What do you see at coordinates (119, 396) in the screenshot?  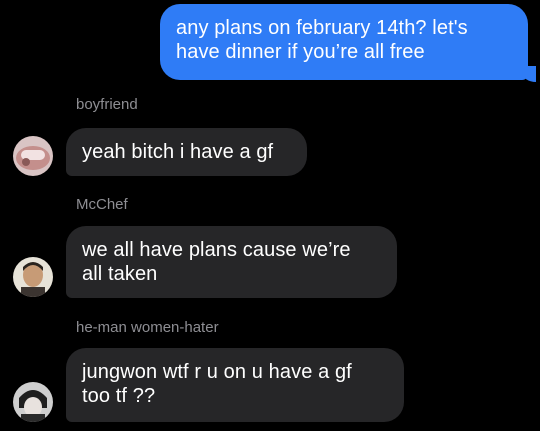 I see `message-line: too tf ??` at bounding box center [119, 396].